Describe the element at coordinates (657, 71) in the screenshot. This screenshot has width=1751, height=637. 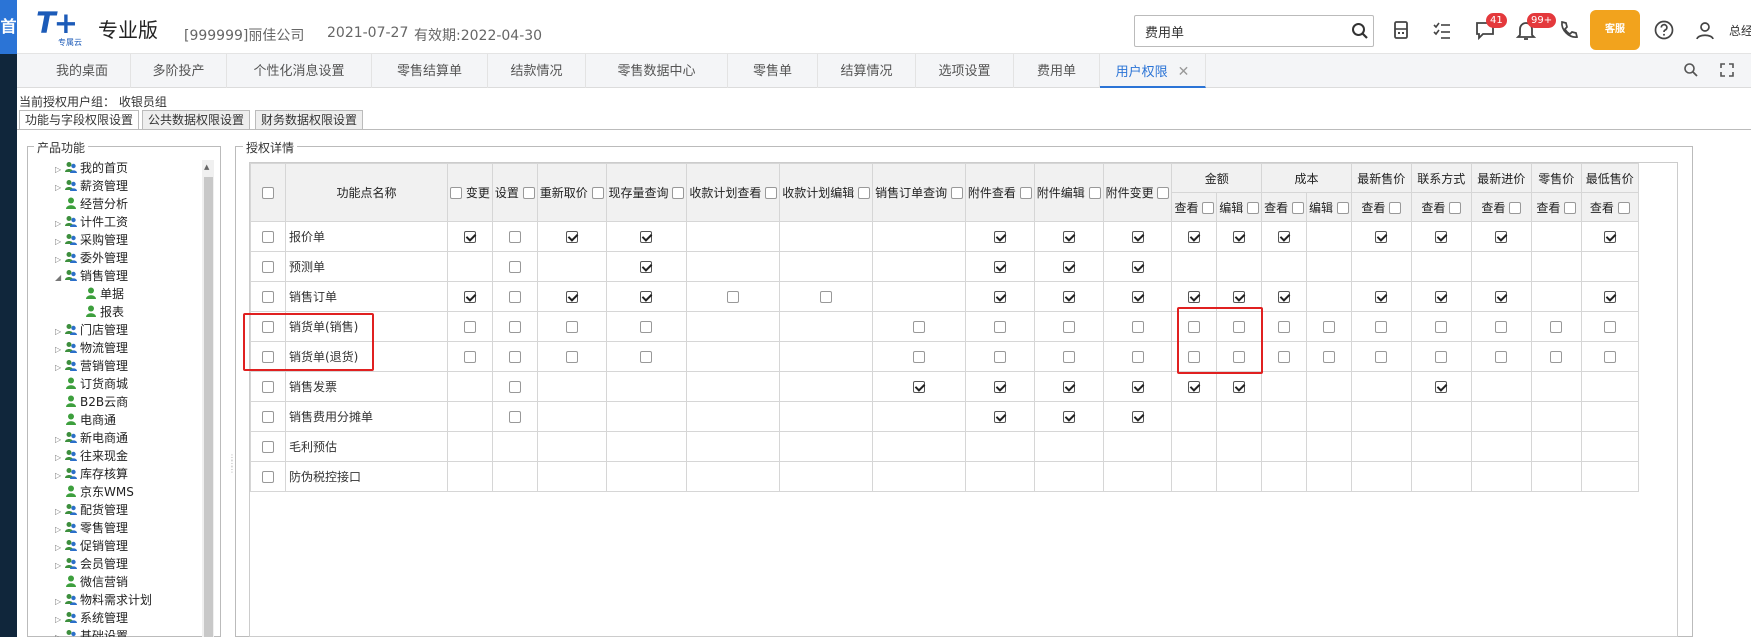
I see `tab-retail-data-center: 零售数据中心` at that location.